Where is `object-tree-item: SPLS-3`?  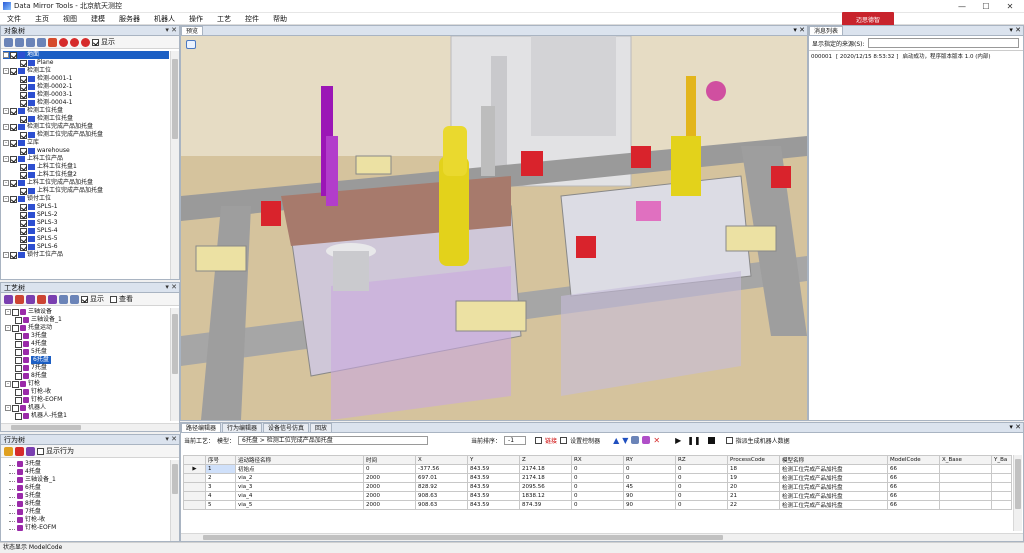 object-tree-item: SPLS-3 is located at coordinates (86, 223).